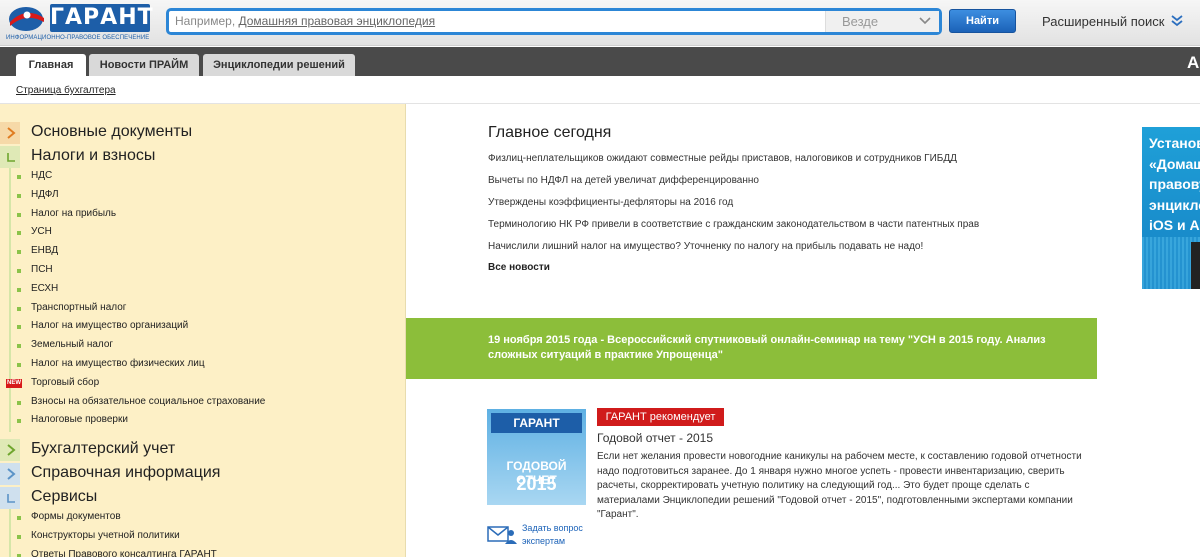 The height and width of the screenshot is (557, 1200). I want to click on advanced-search-link: Расширенный поиск, so click(1103, 21).